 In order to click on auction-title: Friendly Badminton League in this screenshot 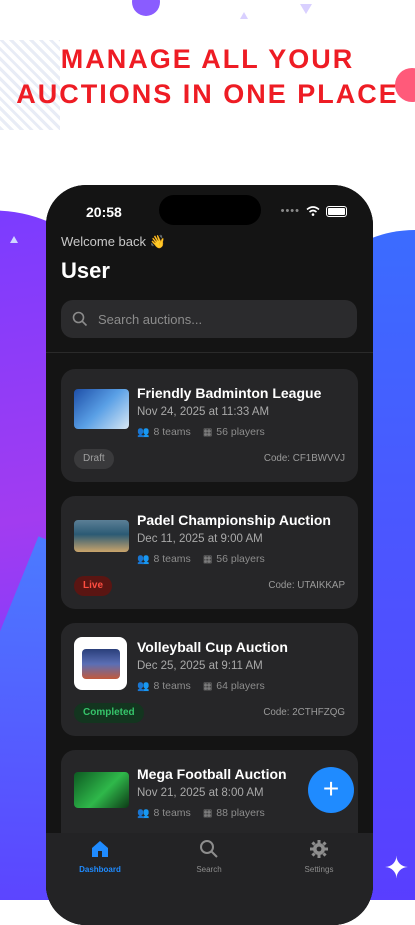, I will do `click(229, 393)`.